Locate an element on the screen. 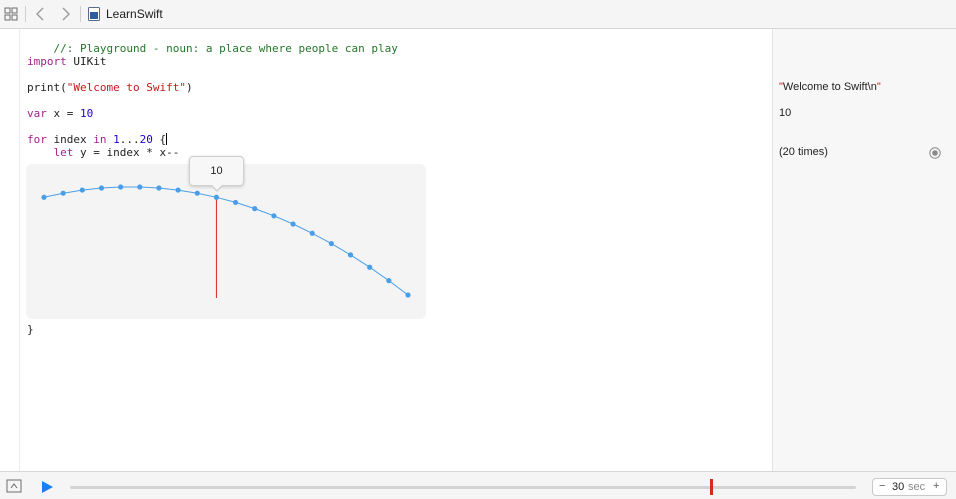 Image resolution: width=956 pixels, height=499 pixels. swift-file-icon is located at coordinates (94, 14).